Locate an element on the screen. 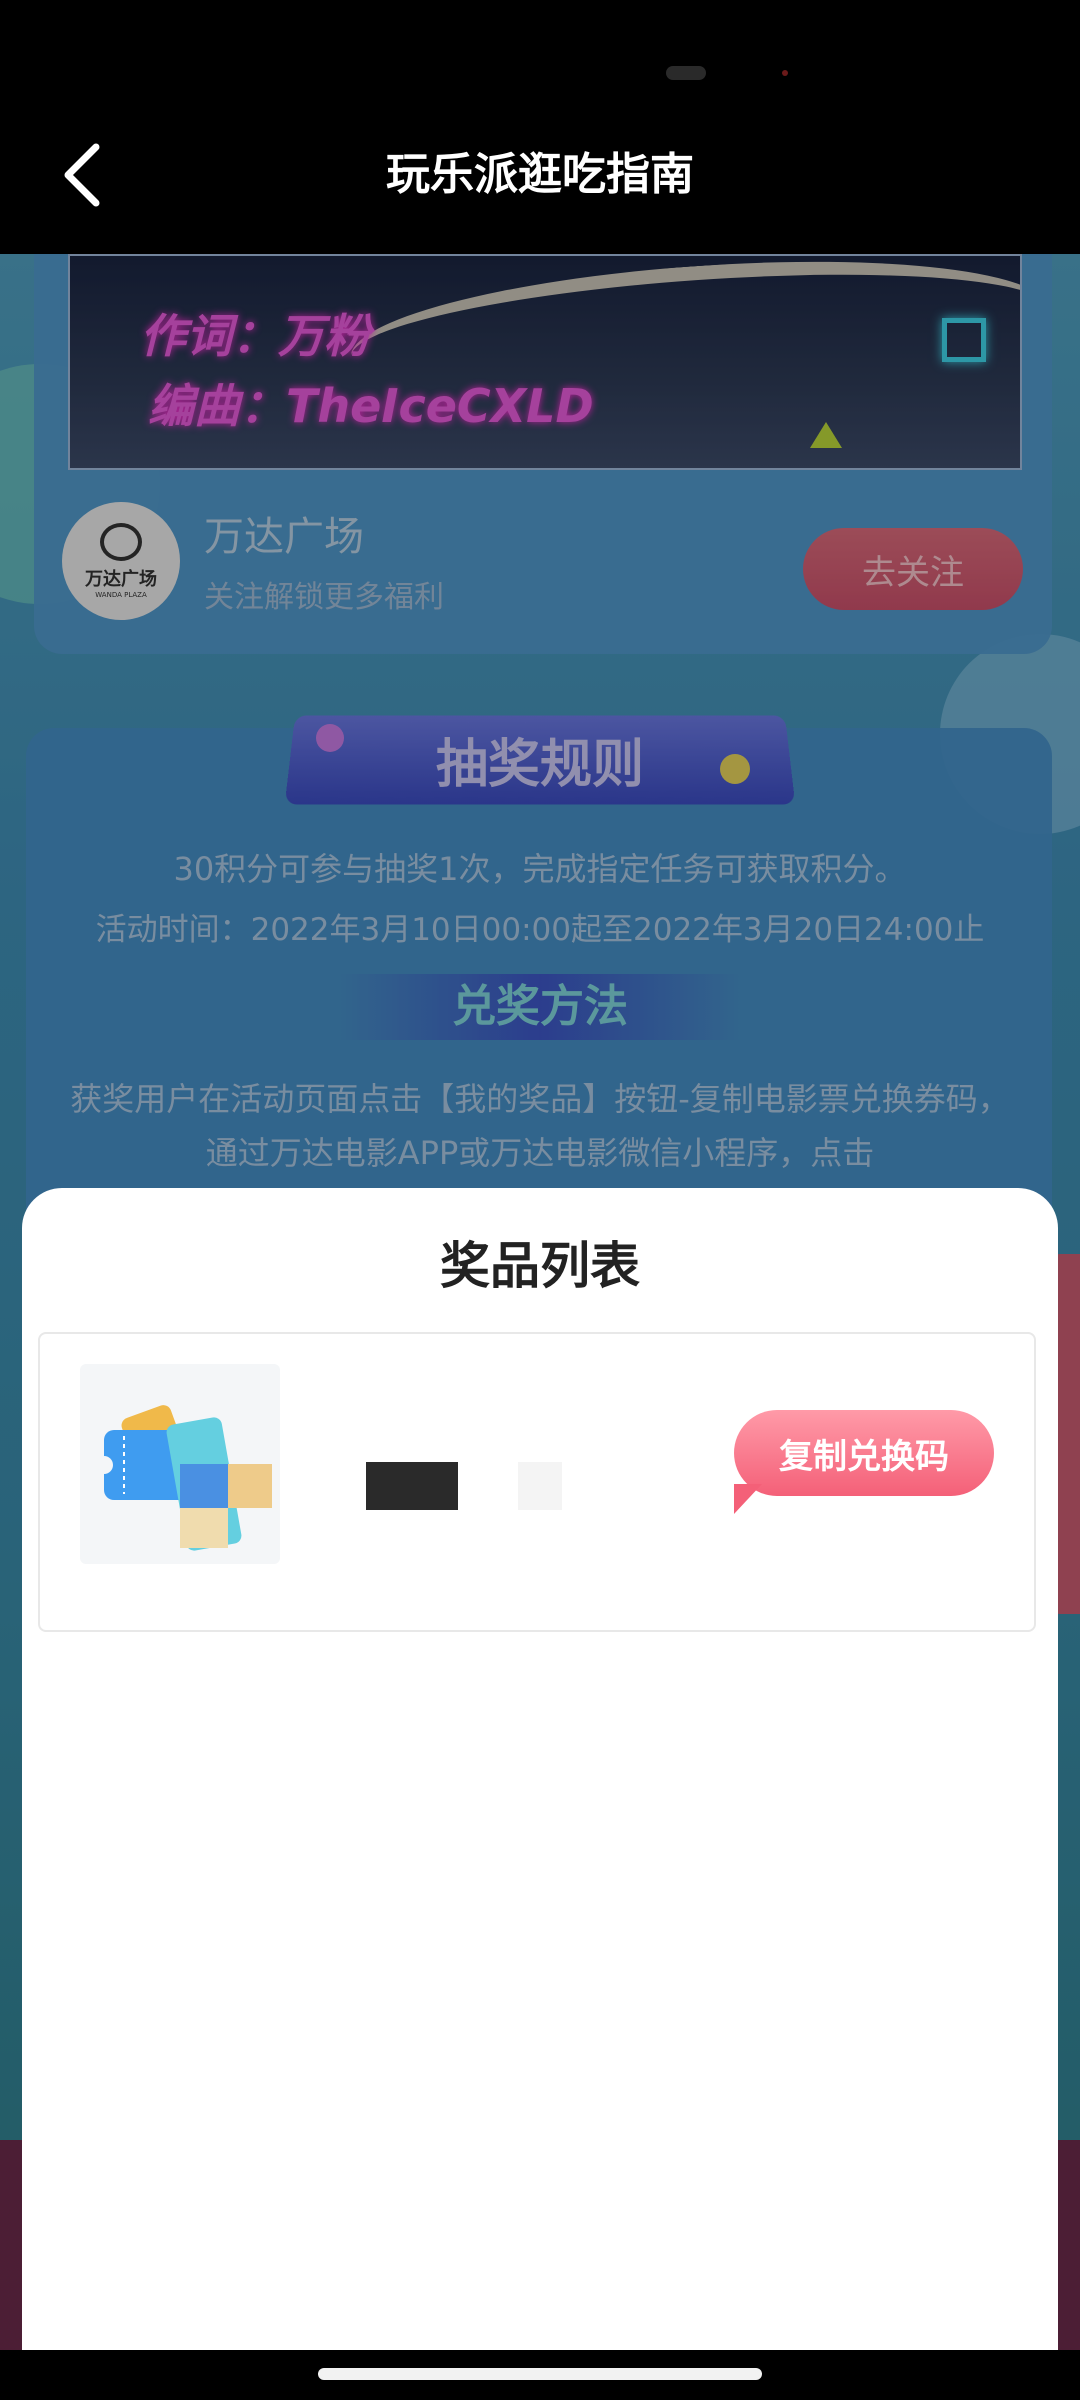 The image size is (1080, 2400). ticket-graphic is located at coordinates (180, 1464).